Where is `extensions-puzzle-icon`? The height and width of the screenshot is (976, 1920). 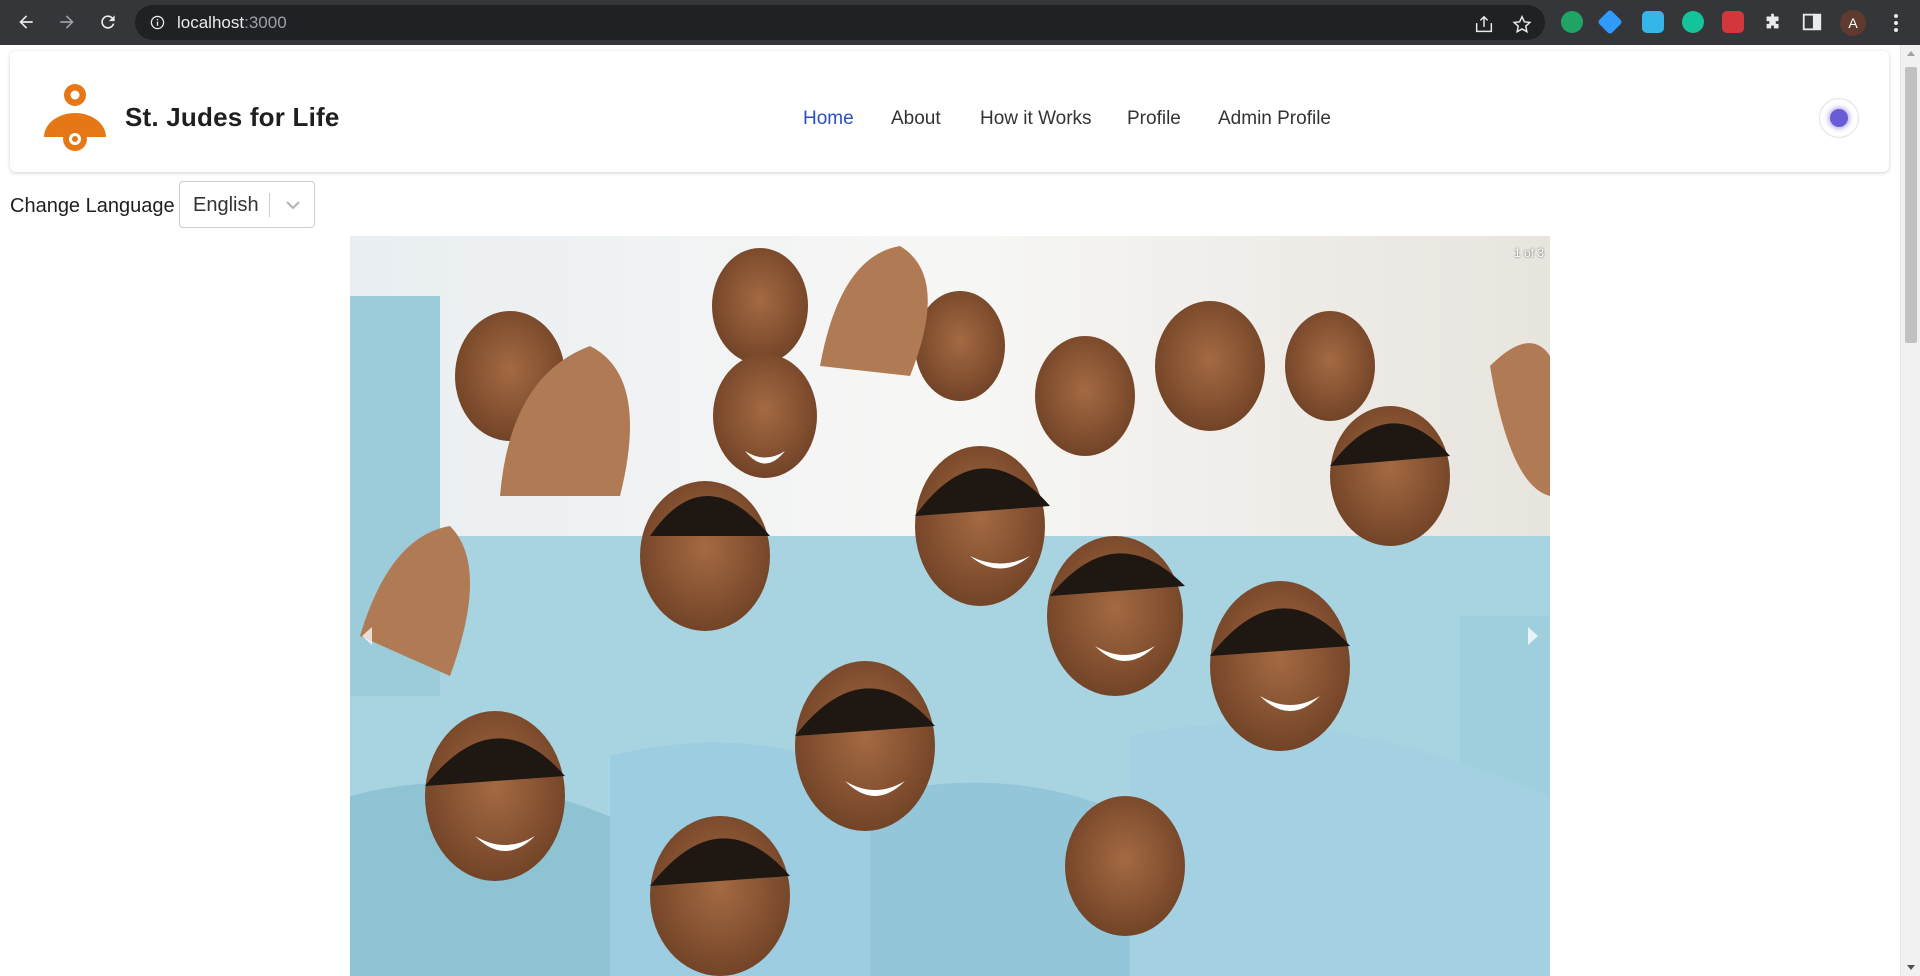
extensions-puzzle-icon is located at coordinates (1773, 22).